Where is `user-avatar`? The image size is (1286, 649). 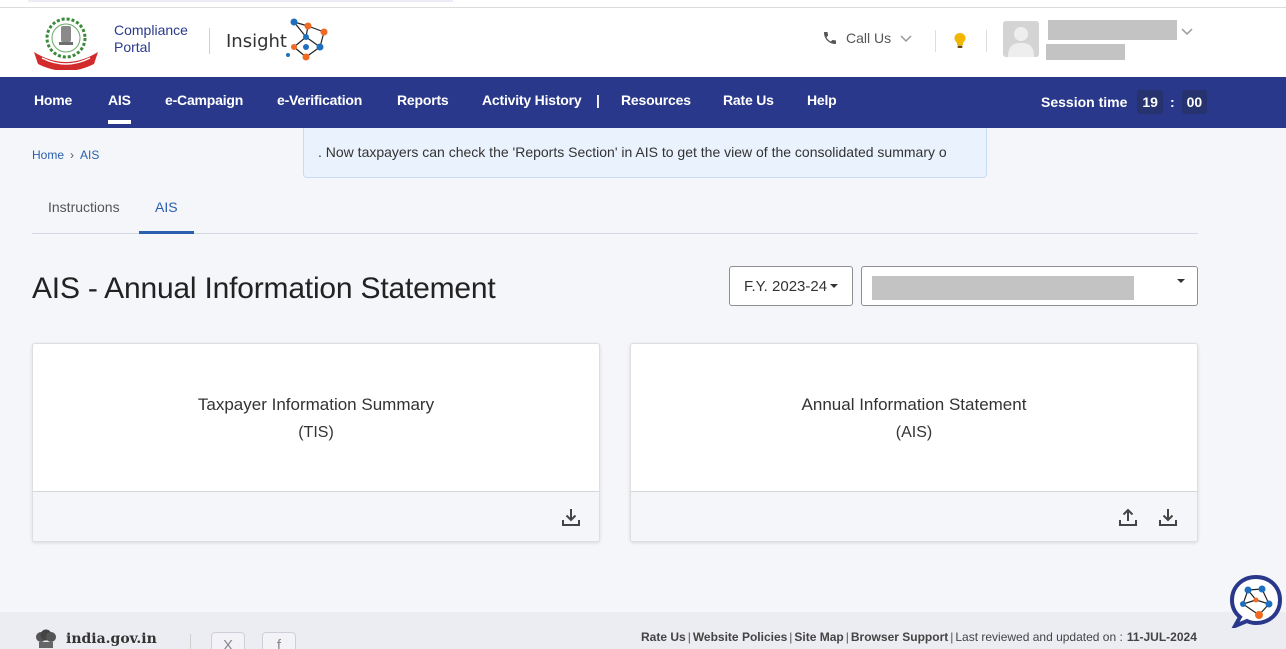
user-avatar is located at coordinates (1021, 39).